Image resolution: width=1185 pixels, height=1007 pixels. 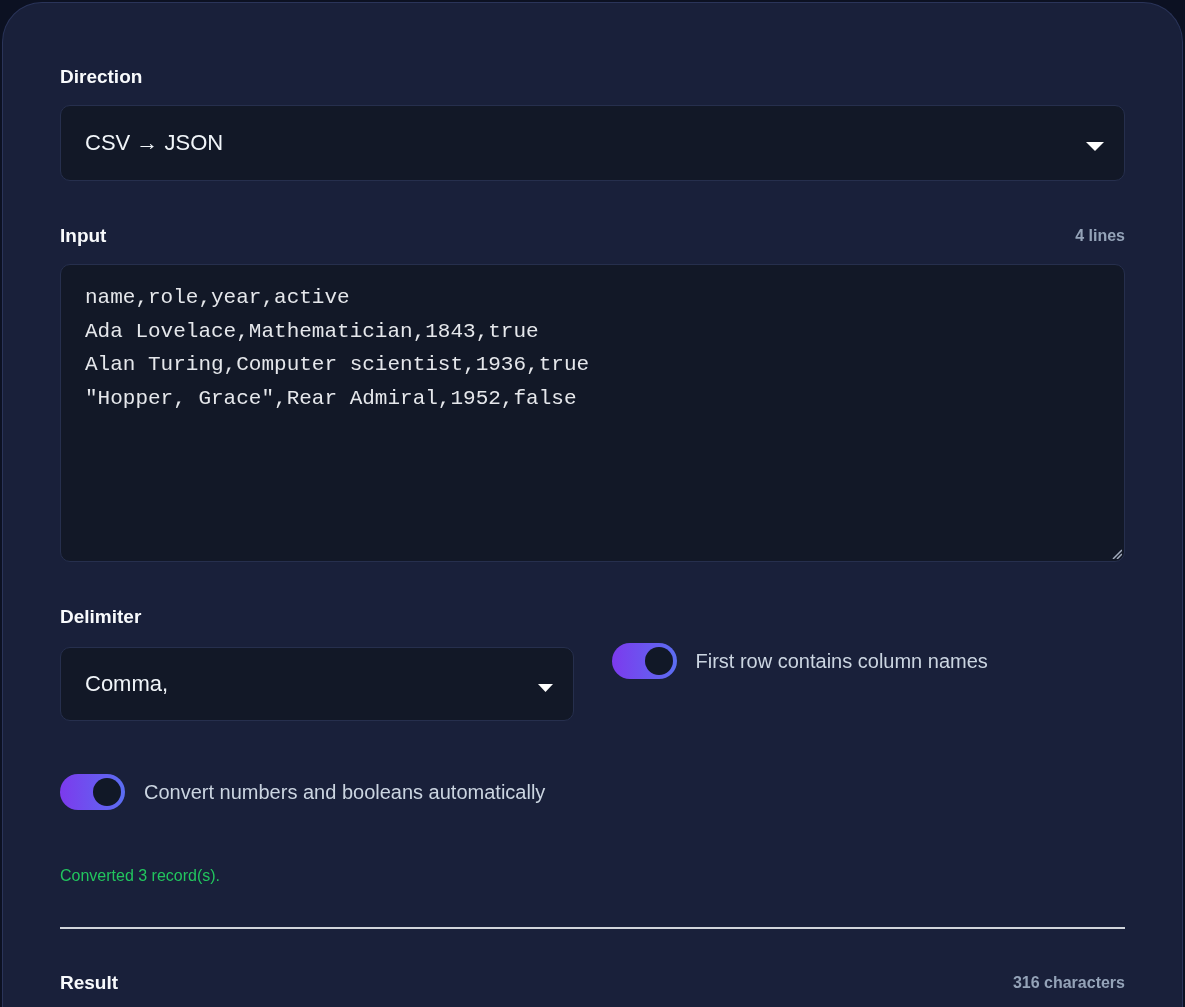 What do you see at coordinates (345, 792) in the screenshot?
I see `toggle-label: Convert numbers and booleans automatically` at bounding box center [345, 792].